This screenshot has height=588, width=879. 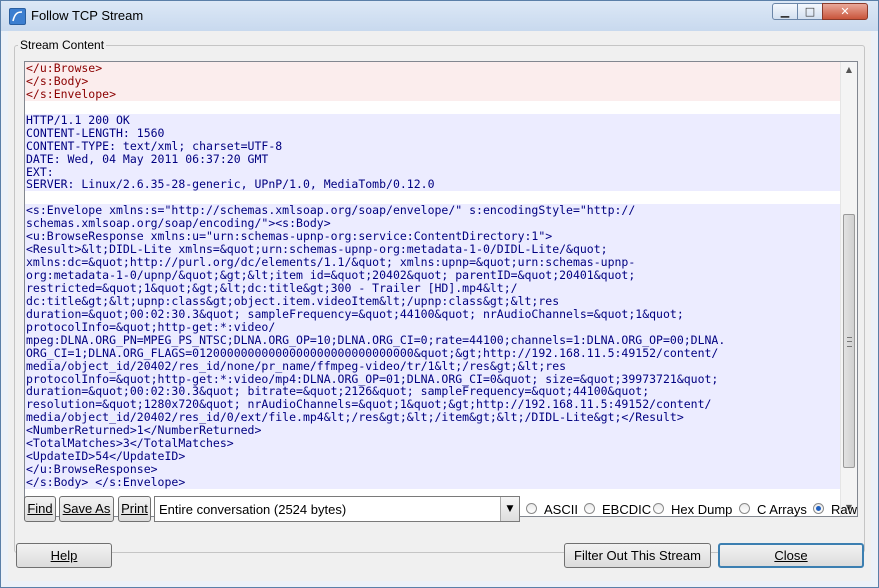 I want to click on radio-hex-dump-dot, so click(x=658, y=508).